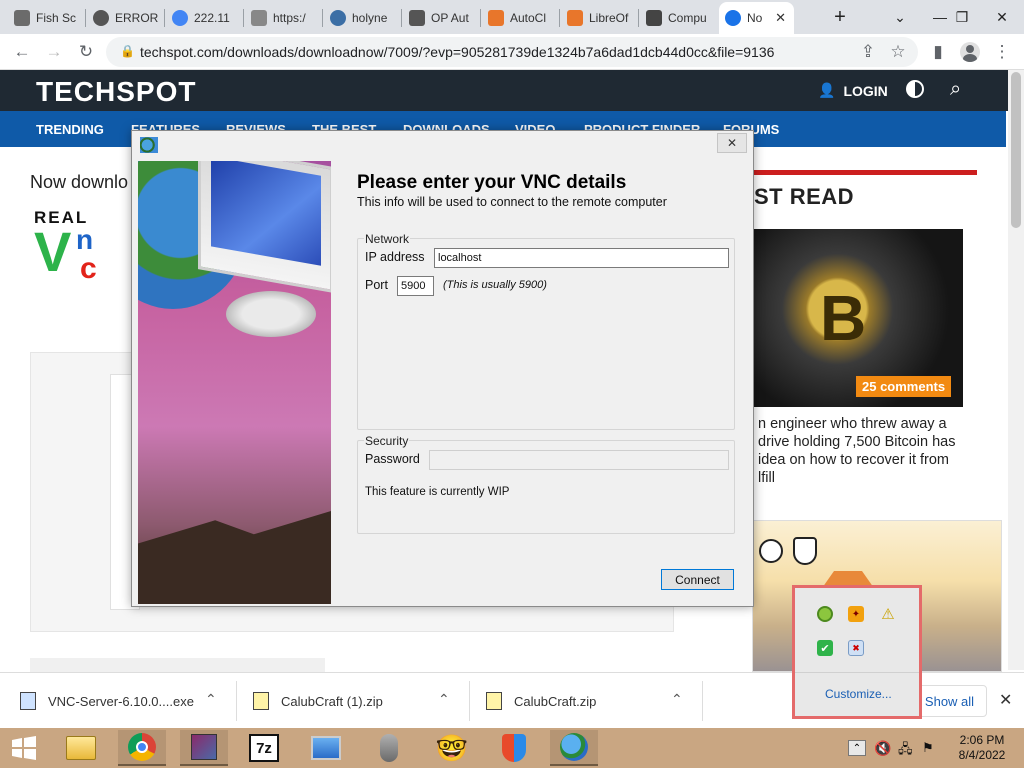 This screenshot has height=768, width=1024. I want to click on dialog-title: Please enter your VNC details, so click(492, 182).